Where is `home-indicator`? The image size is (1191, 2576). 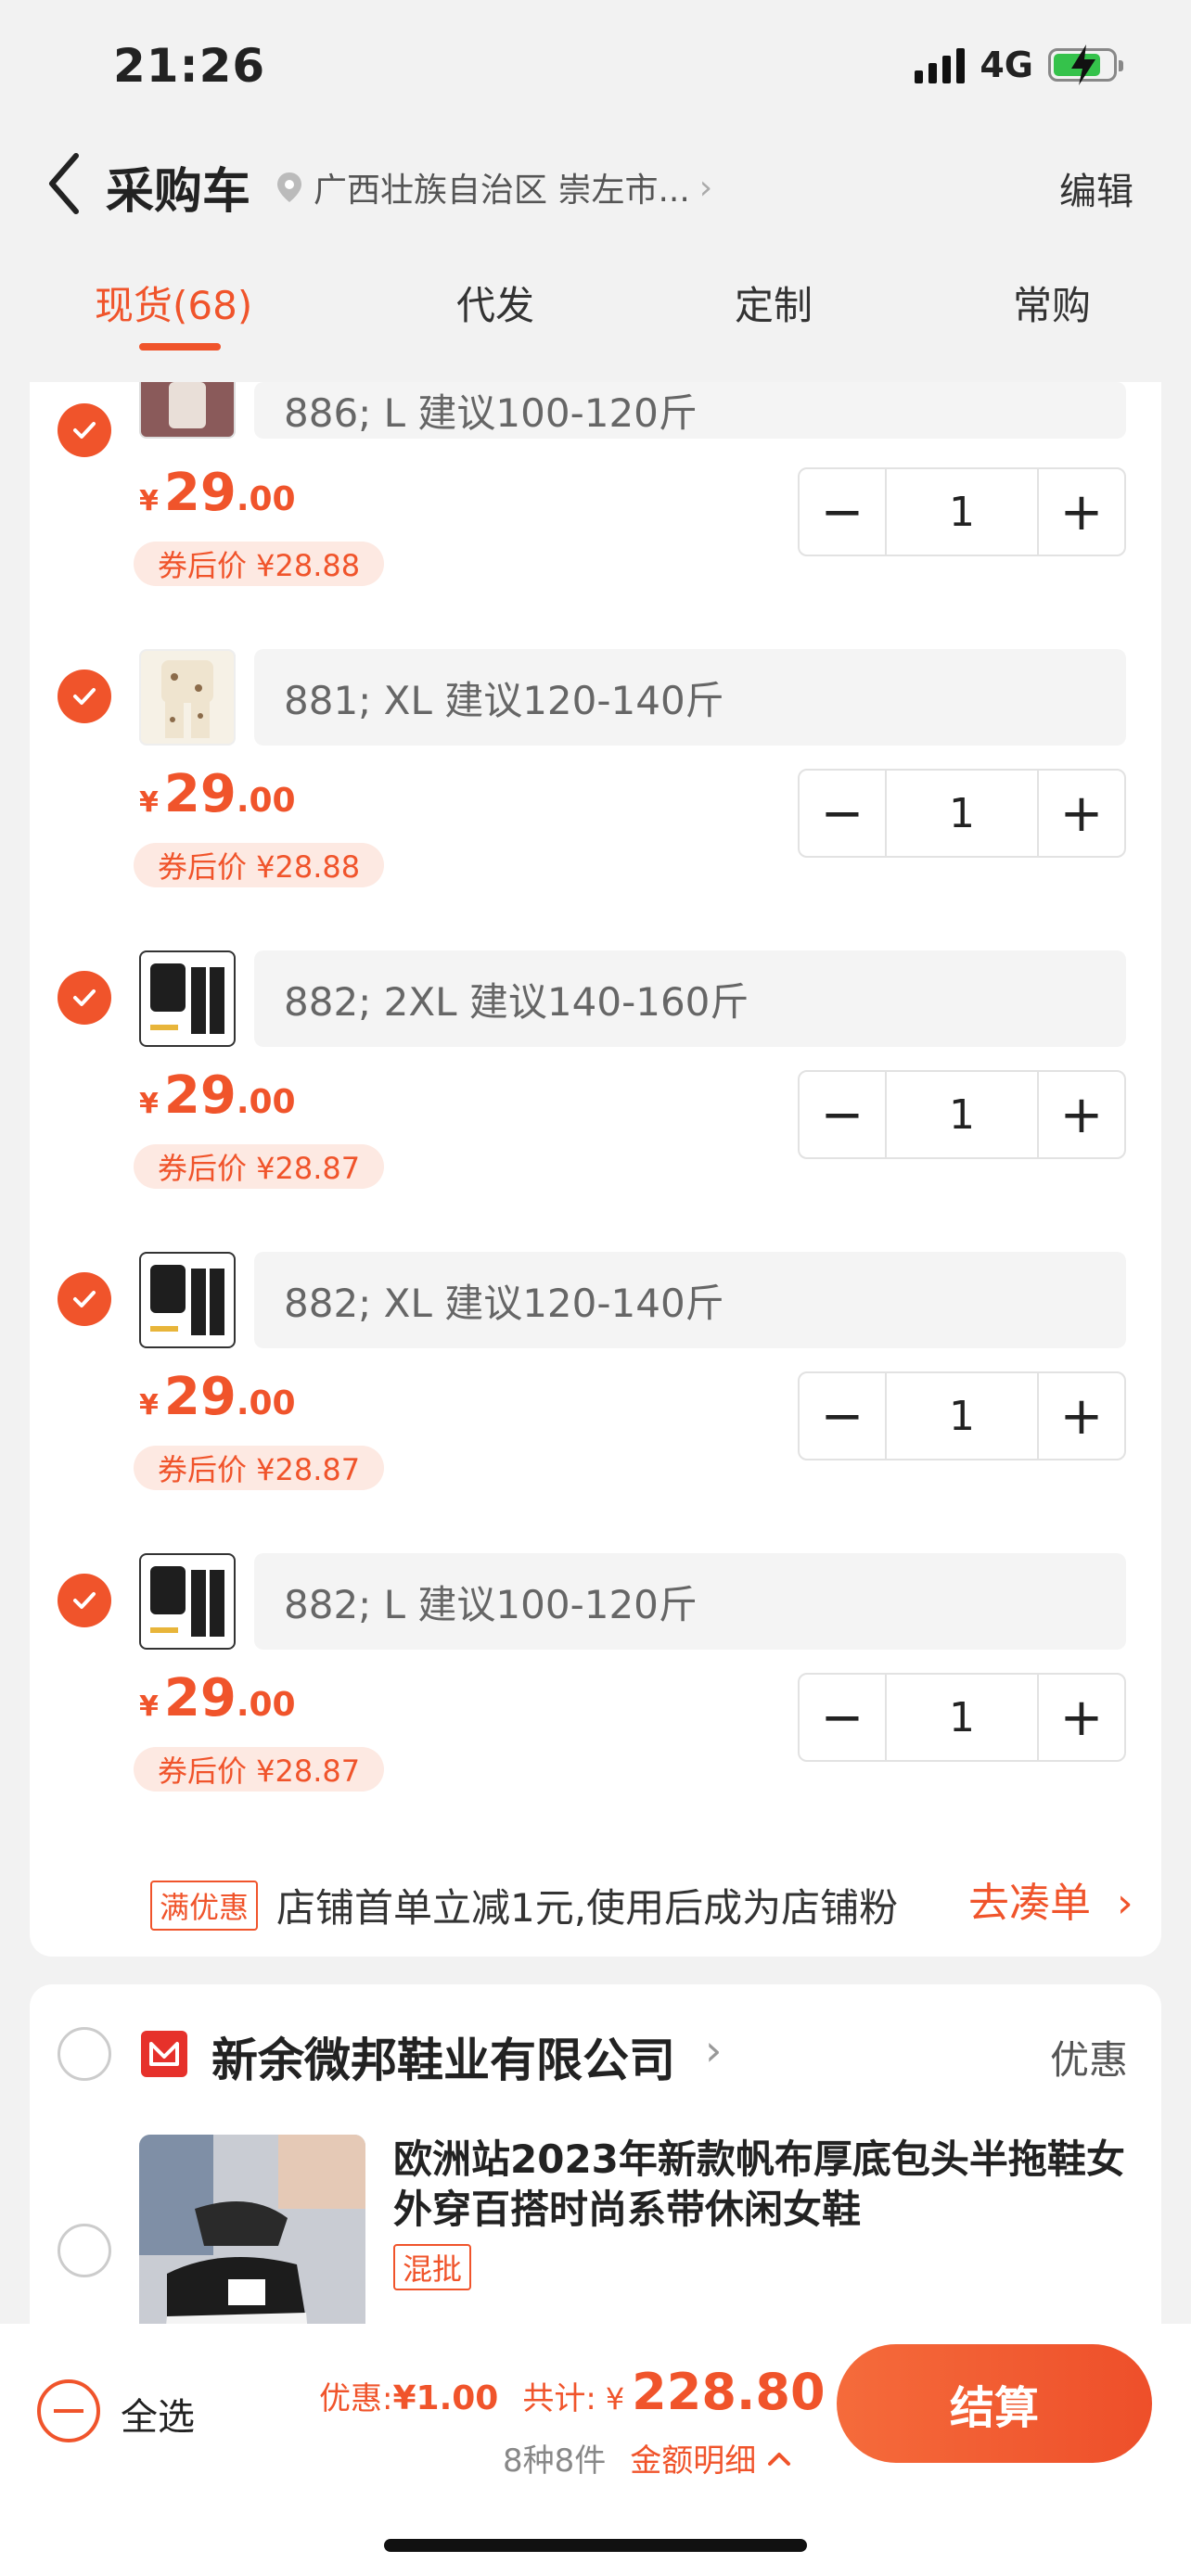 home-indicator is located at coordinates (595, 2545).